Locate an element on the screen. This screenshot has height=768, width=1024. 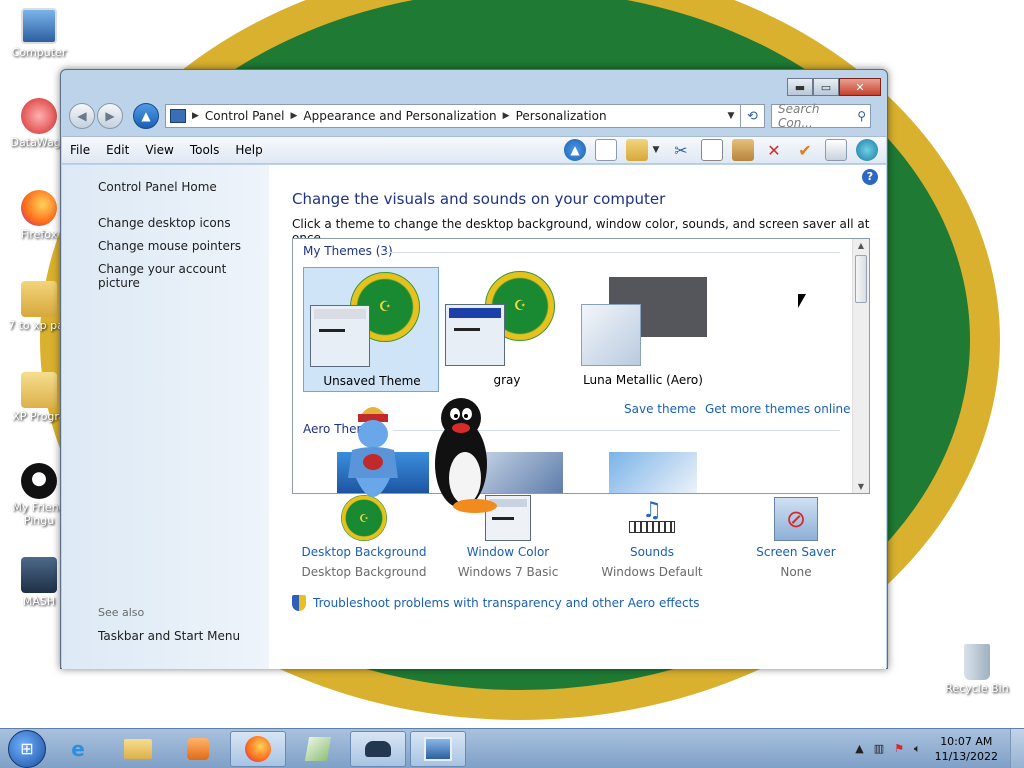
clock-date: 11/13/2022 is located at coordinates (966, 756).